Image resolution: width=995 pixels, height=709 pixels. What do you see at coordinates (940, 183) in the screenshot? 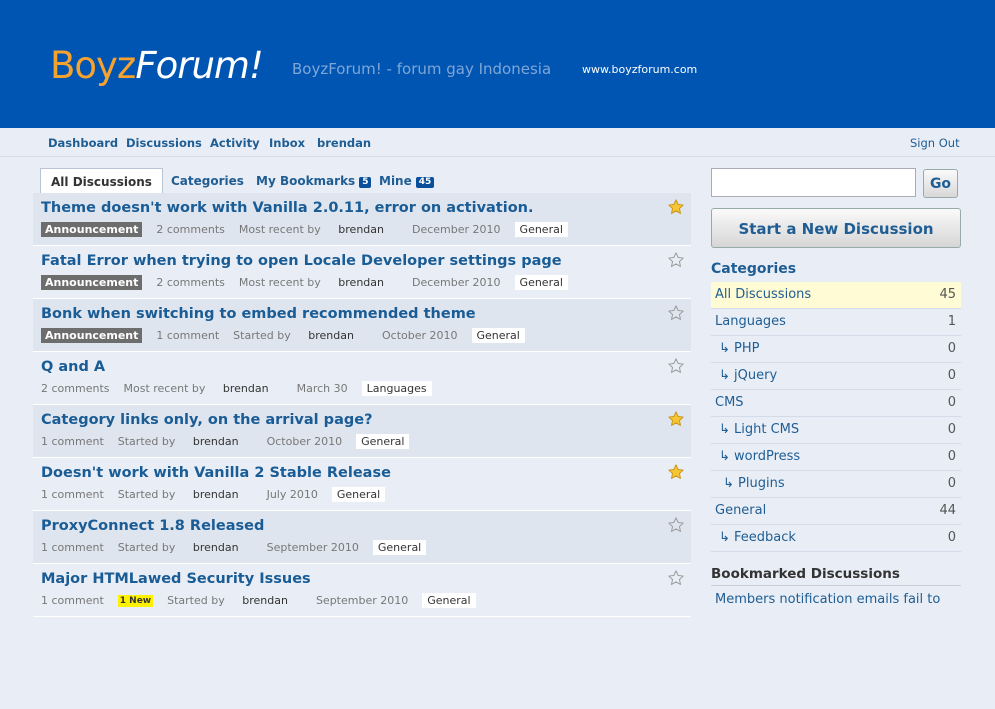
I see `search-go-button: Go` at bounding box center [940, 183].